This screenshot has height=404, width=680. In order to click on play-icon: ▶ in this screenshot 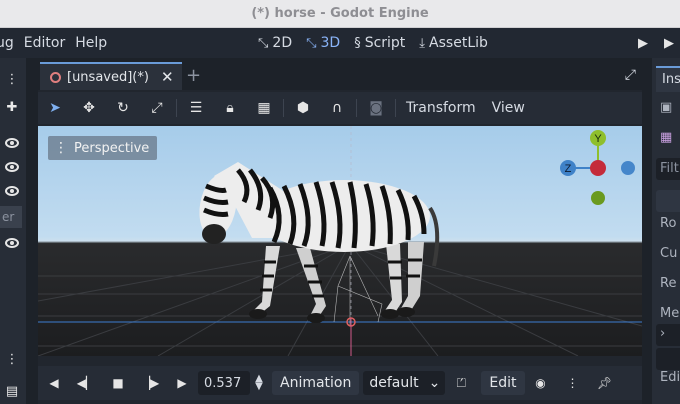, I will do `click(643, 43)`.